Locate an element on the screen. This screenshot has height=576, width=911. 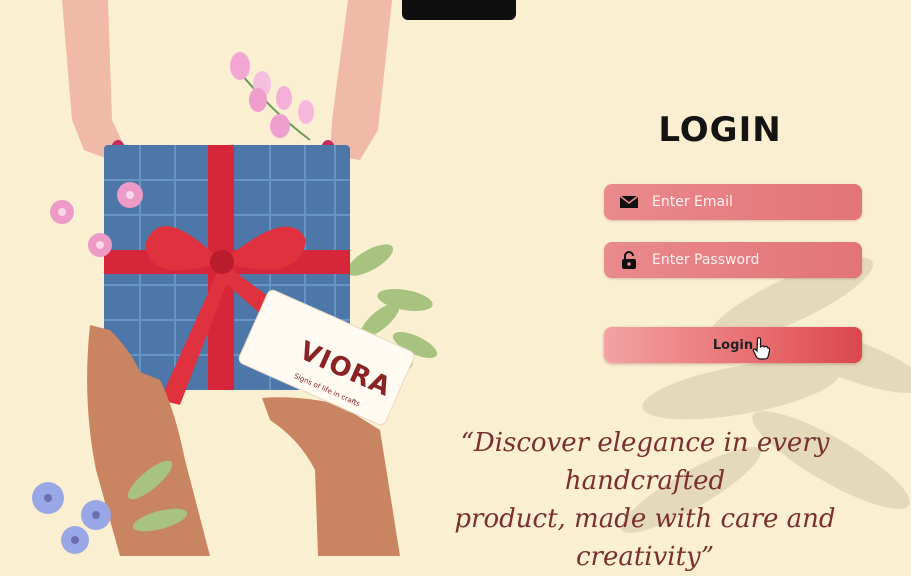
envelope-icon is located at coordinates (629, 202).